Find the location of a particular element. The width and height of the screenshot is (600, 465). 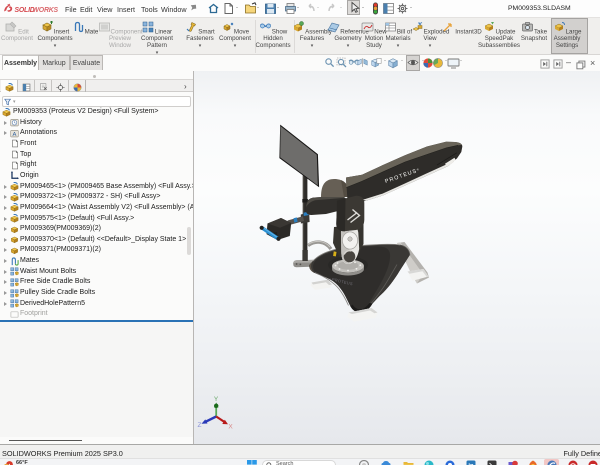

svg-text: Z is located at coordinates (200, 425).